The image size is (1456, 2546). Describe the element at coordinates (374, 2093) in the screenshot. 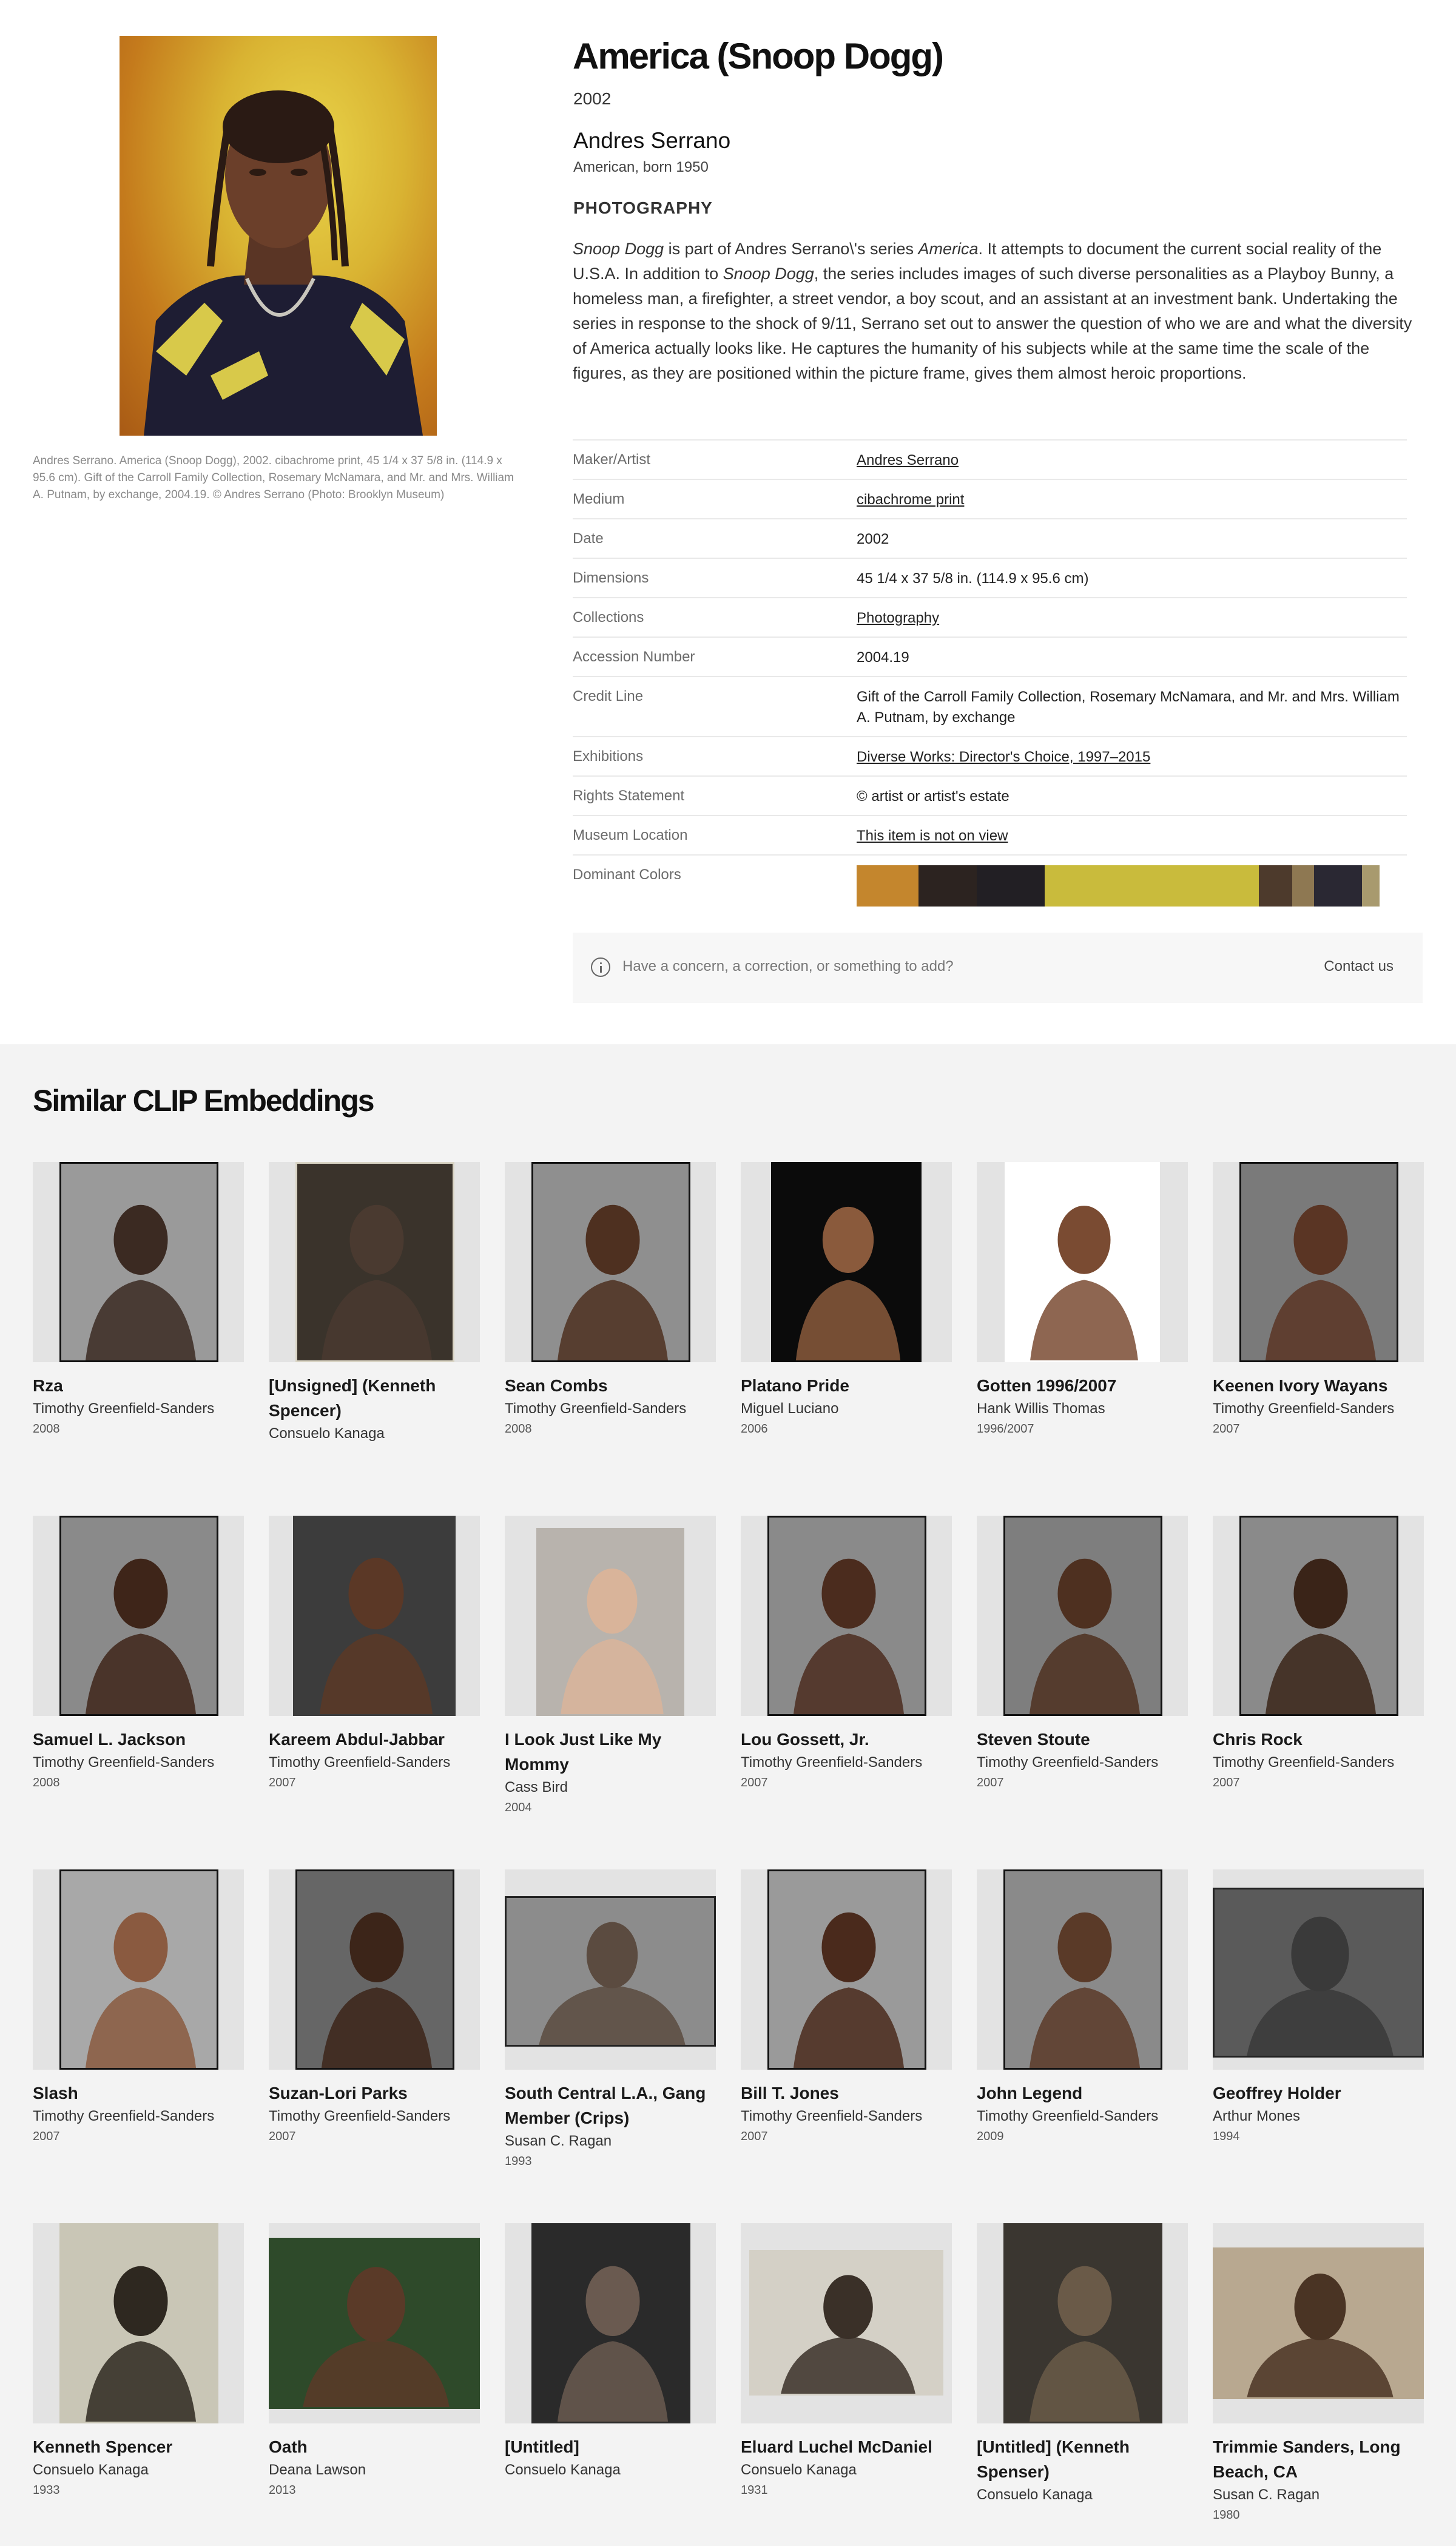

I see `similar-card-title: Suzan-Lori Parks` at that location.